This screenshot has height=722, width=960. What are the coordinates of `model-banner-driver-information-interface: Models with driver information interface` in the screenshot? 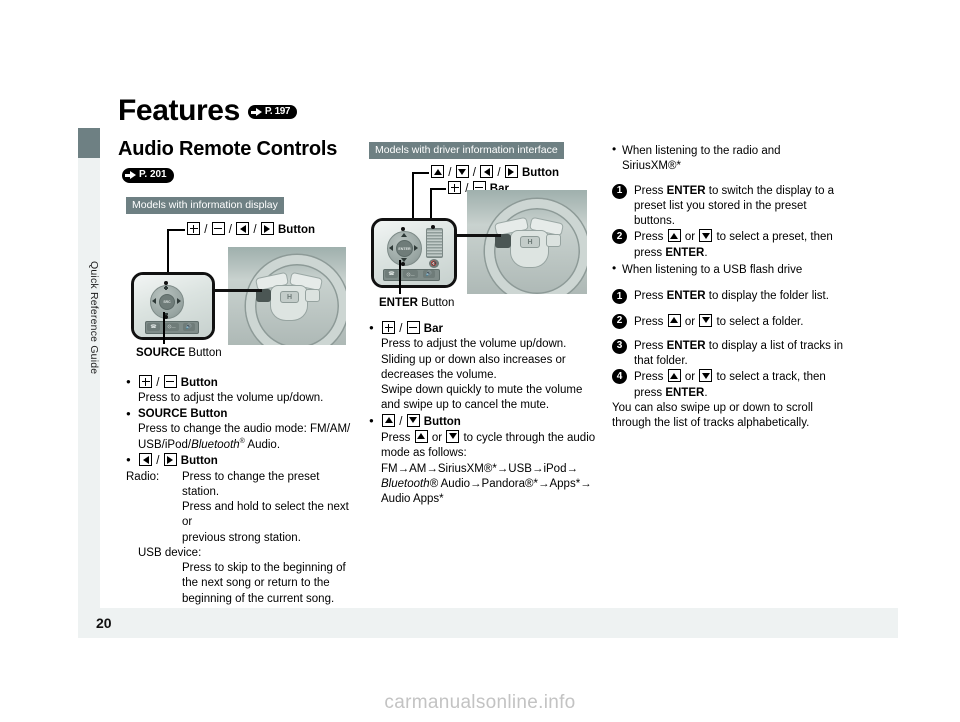 It's located at (466, 151).